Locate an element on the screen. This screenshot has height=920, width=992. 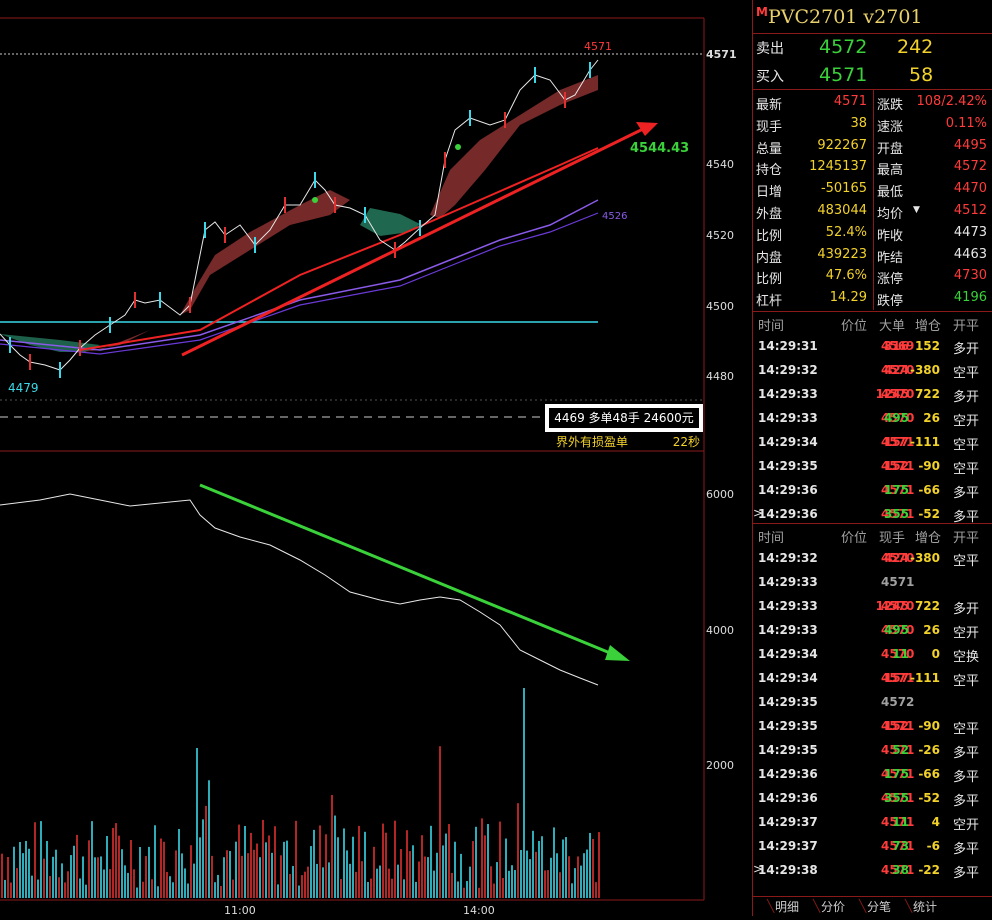
stat-value: 4730 is located at coordinates (970, 276).